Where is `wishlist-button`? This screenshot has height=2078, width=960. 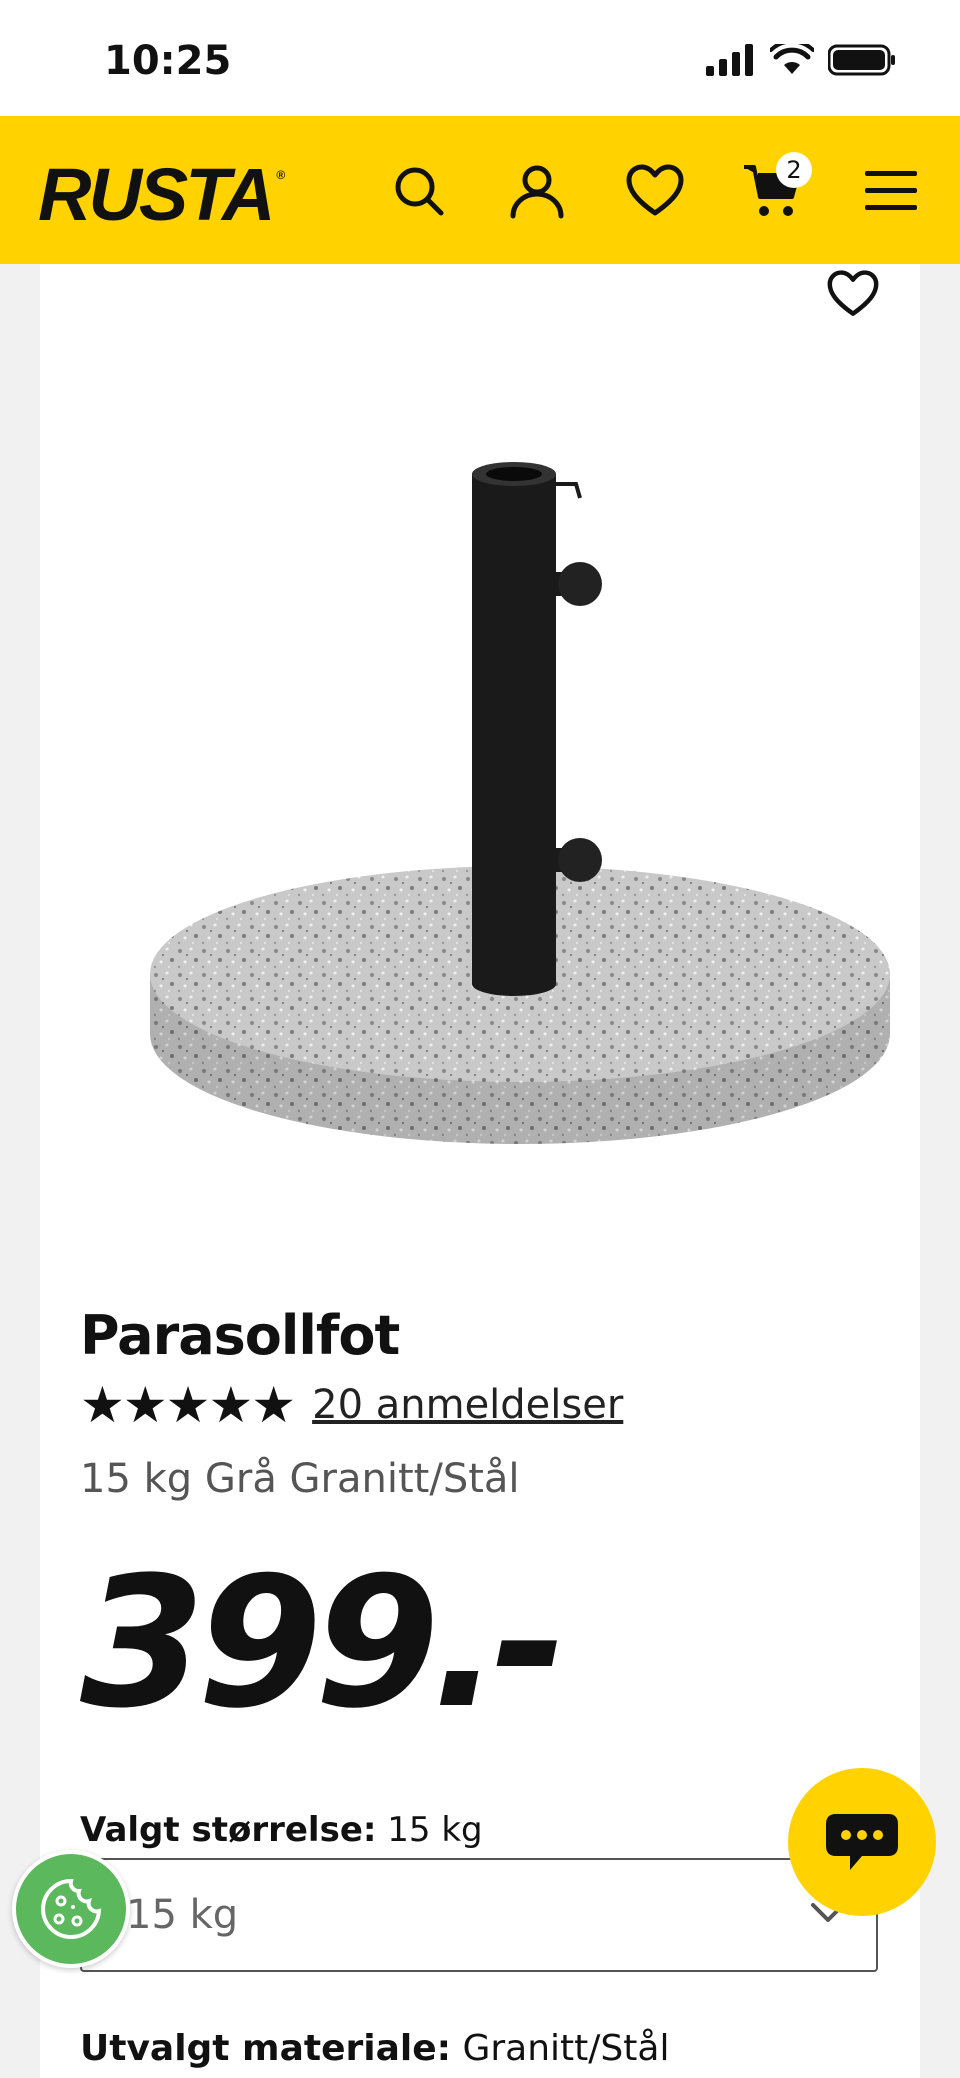
wishlist-button is located at coordinates (655, 191).